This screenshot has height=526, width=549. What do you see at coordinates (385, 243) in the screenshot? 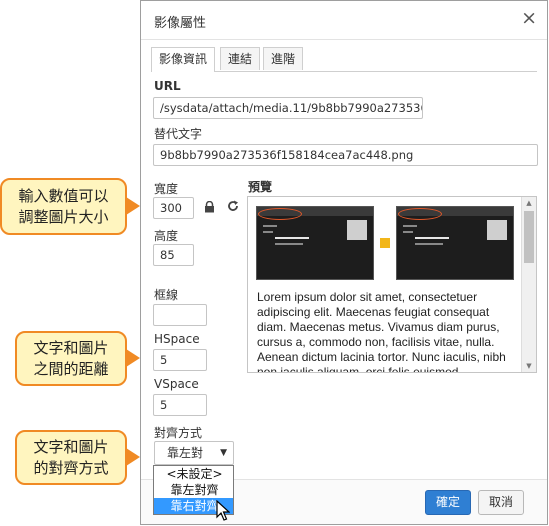
I see `arrow-right-icon` at bounding box center [385, 243].